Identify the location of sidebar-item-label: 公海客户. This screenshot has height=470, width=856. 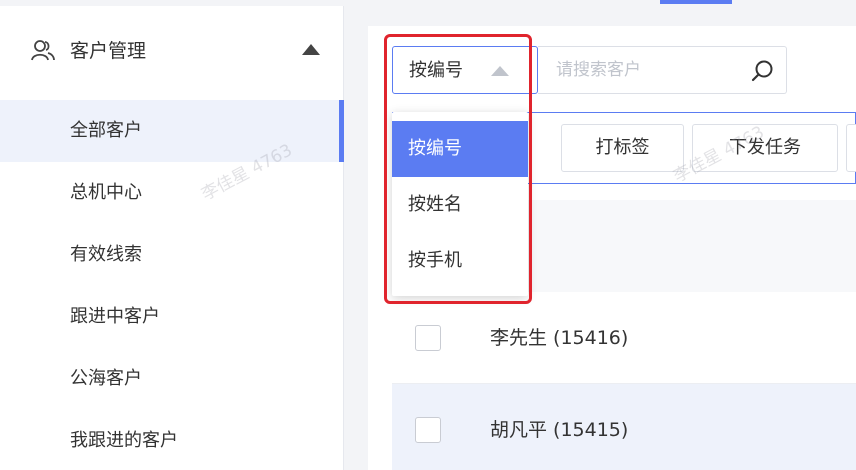
(106, 378).